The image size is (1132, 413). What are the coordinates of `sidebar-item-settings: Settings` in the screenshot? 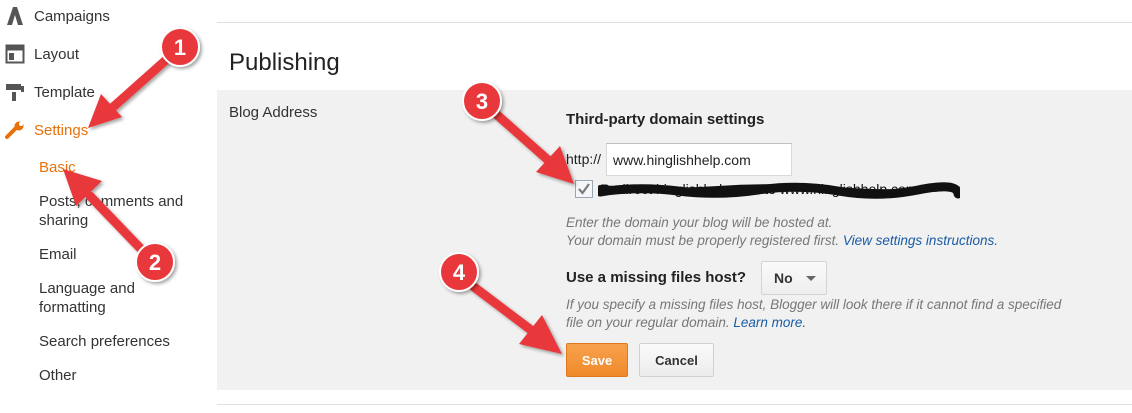 It's located at (46, 130).